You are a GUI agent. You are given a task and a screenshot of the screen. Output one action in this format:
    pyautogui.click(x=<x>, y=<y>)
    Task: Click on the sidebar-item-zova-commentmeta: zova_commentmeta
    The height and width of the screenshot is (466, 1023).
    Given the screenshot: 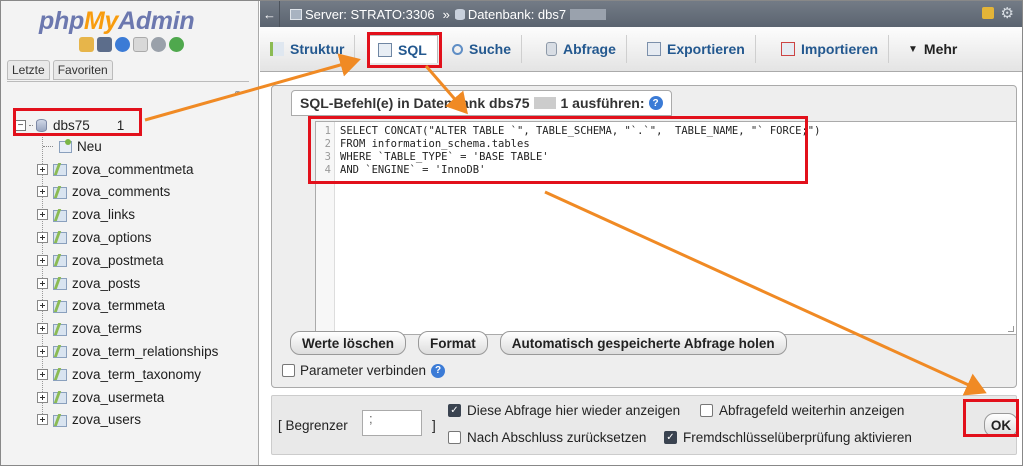 What is the action you would take?
    pyautogui.click(x=115, y=169)
    